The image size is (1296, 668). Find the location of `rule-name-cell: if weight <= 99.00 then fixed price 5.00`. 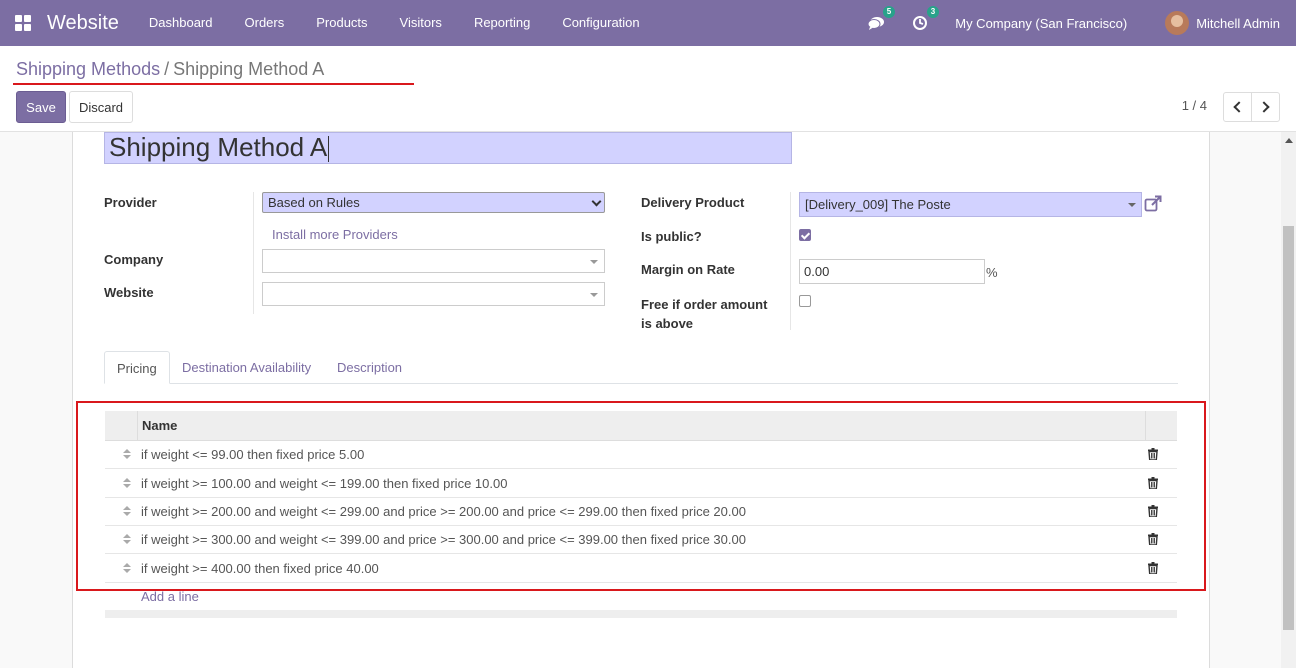

rule-name-cell: if weight <= 99.00 then fixed price 5.00 is located at coordinates (252, 454).